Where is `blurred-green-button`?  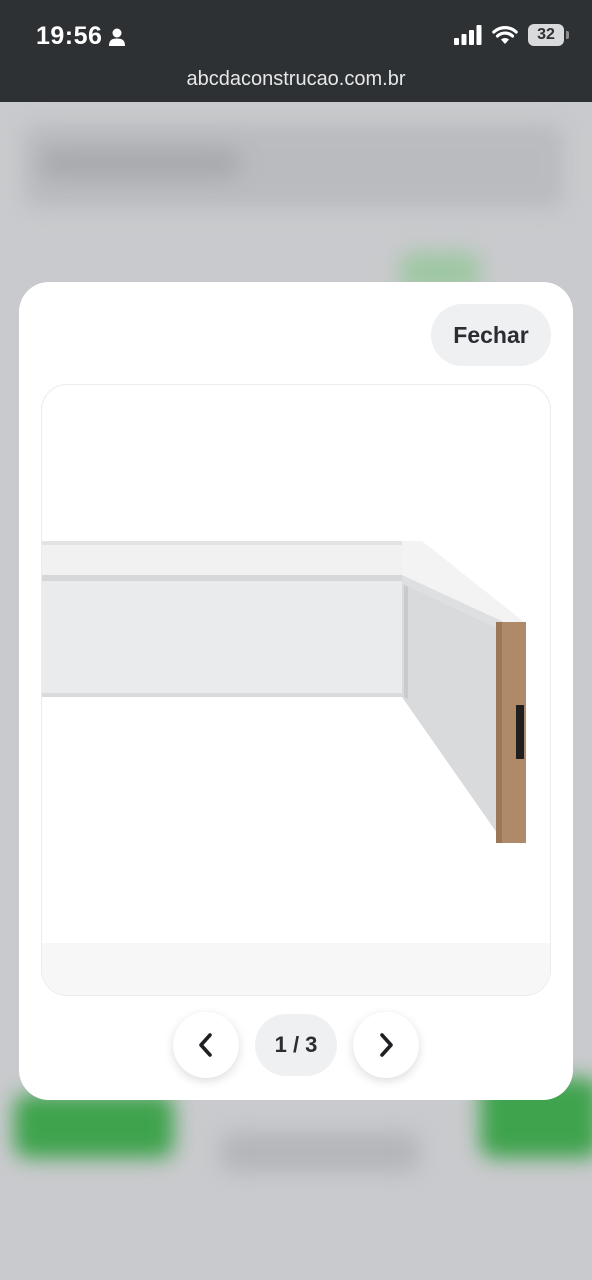 blurred-green-button is located at coordinates (94, 1126).